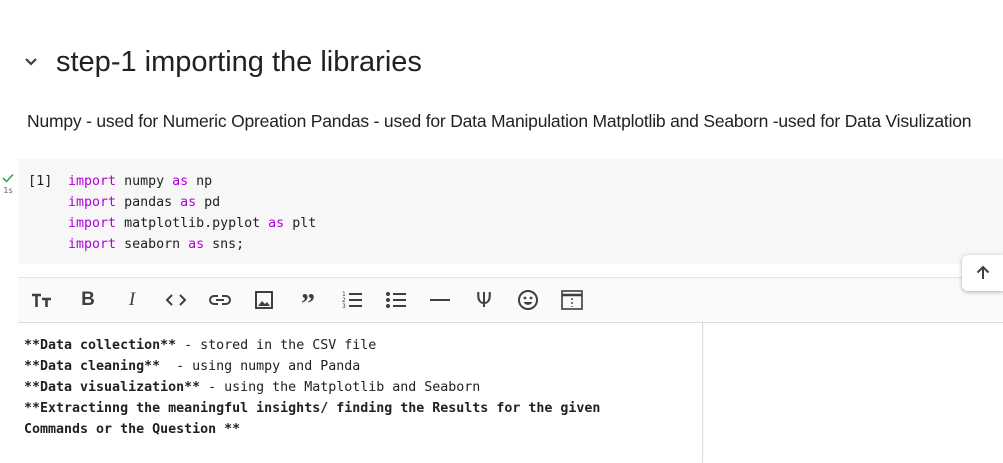 The height and width of the screenshot is (463, 1003). What do you see at coordinates (853, 393) in the screenshot?
I see `markdown-preview-pane` at bounding box center [853, 393].